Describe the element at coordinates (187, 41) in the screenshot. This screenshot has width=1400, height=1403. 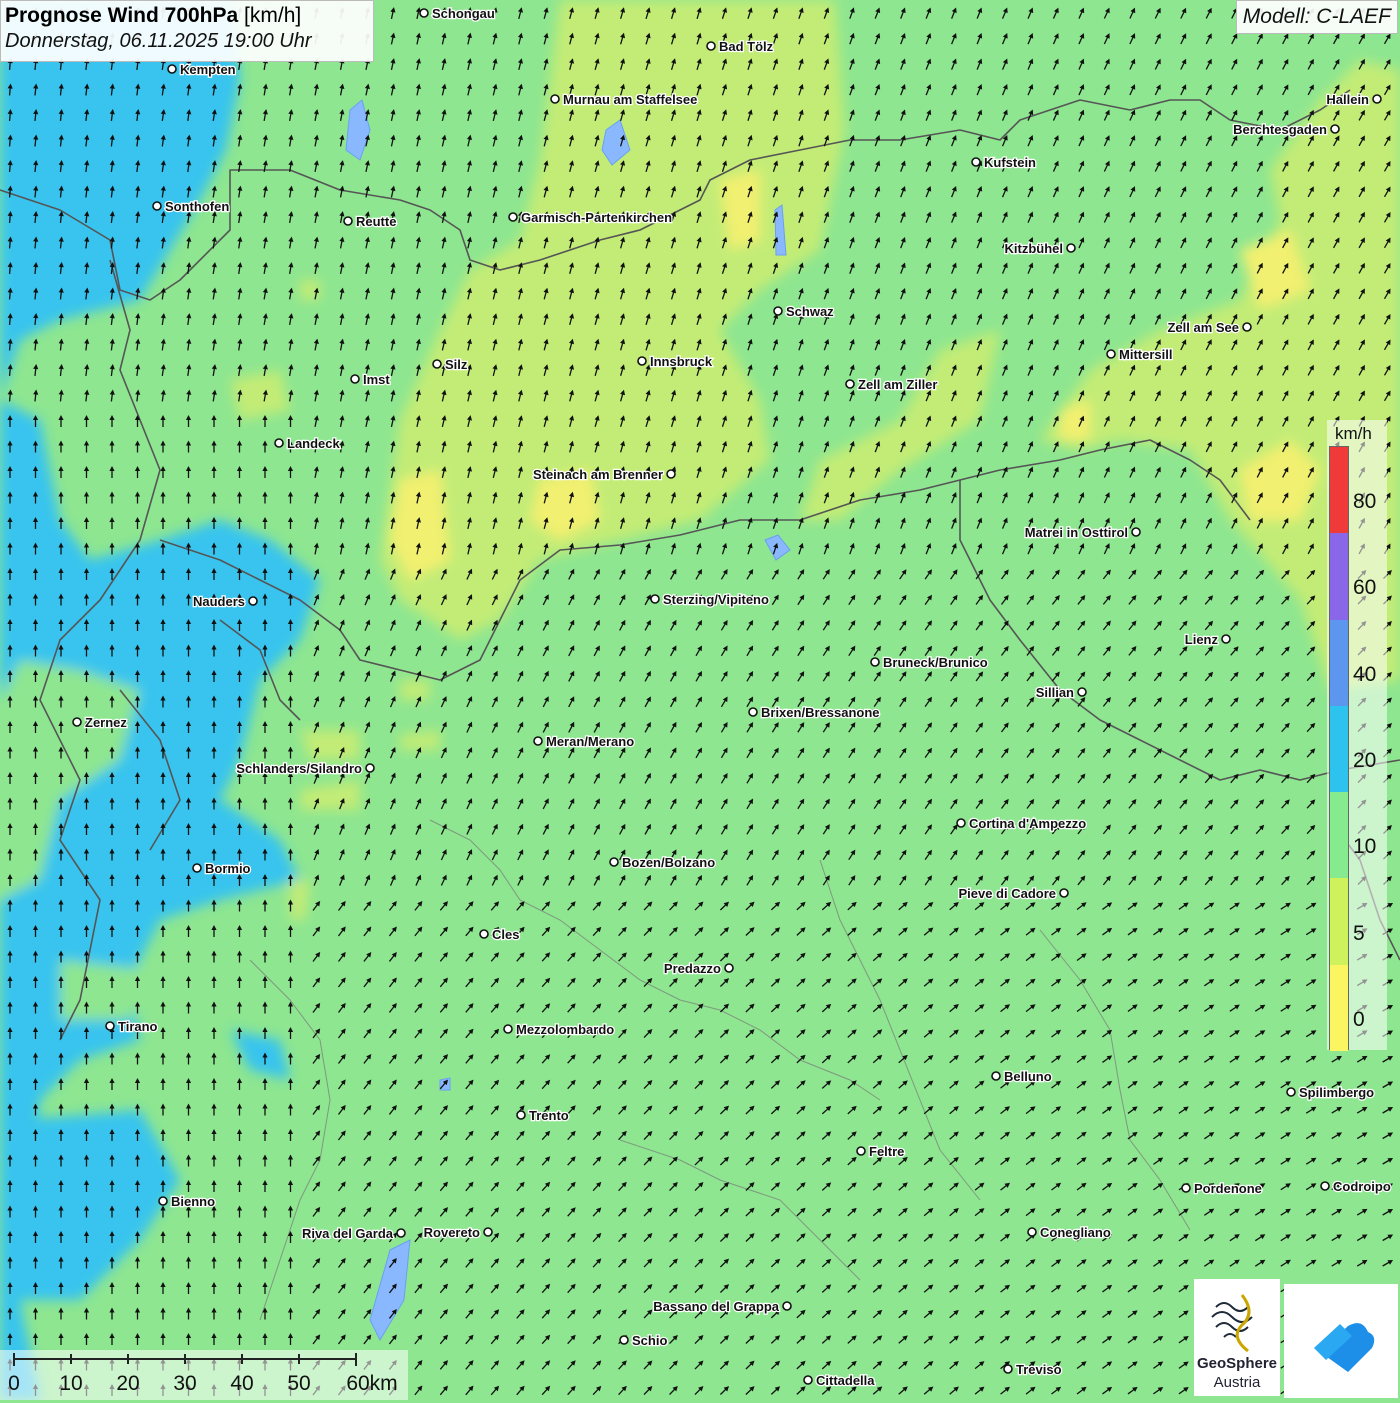
I see `forecast-datetime: Donnerstag, 06.11.2025 19:00 Uhr` at that location.